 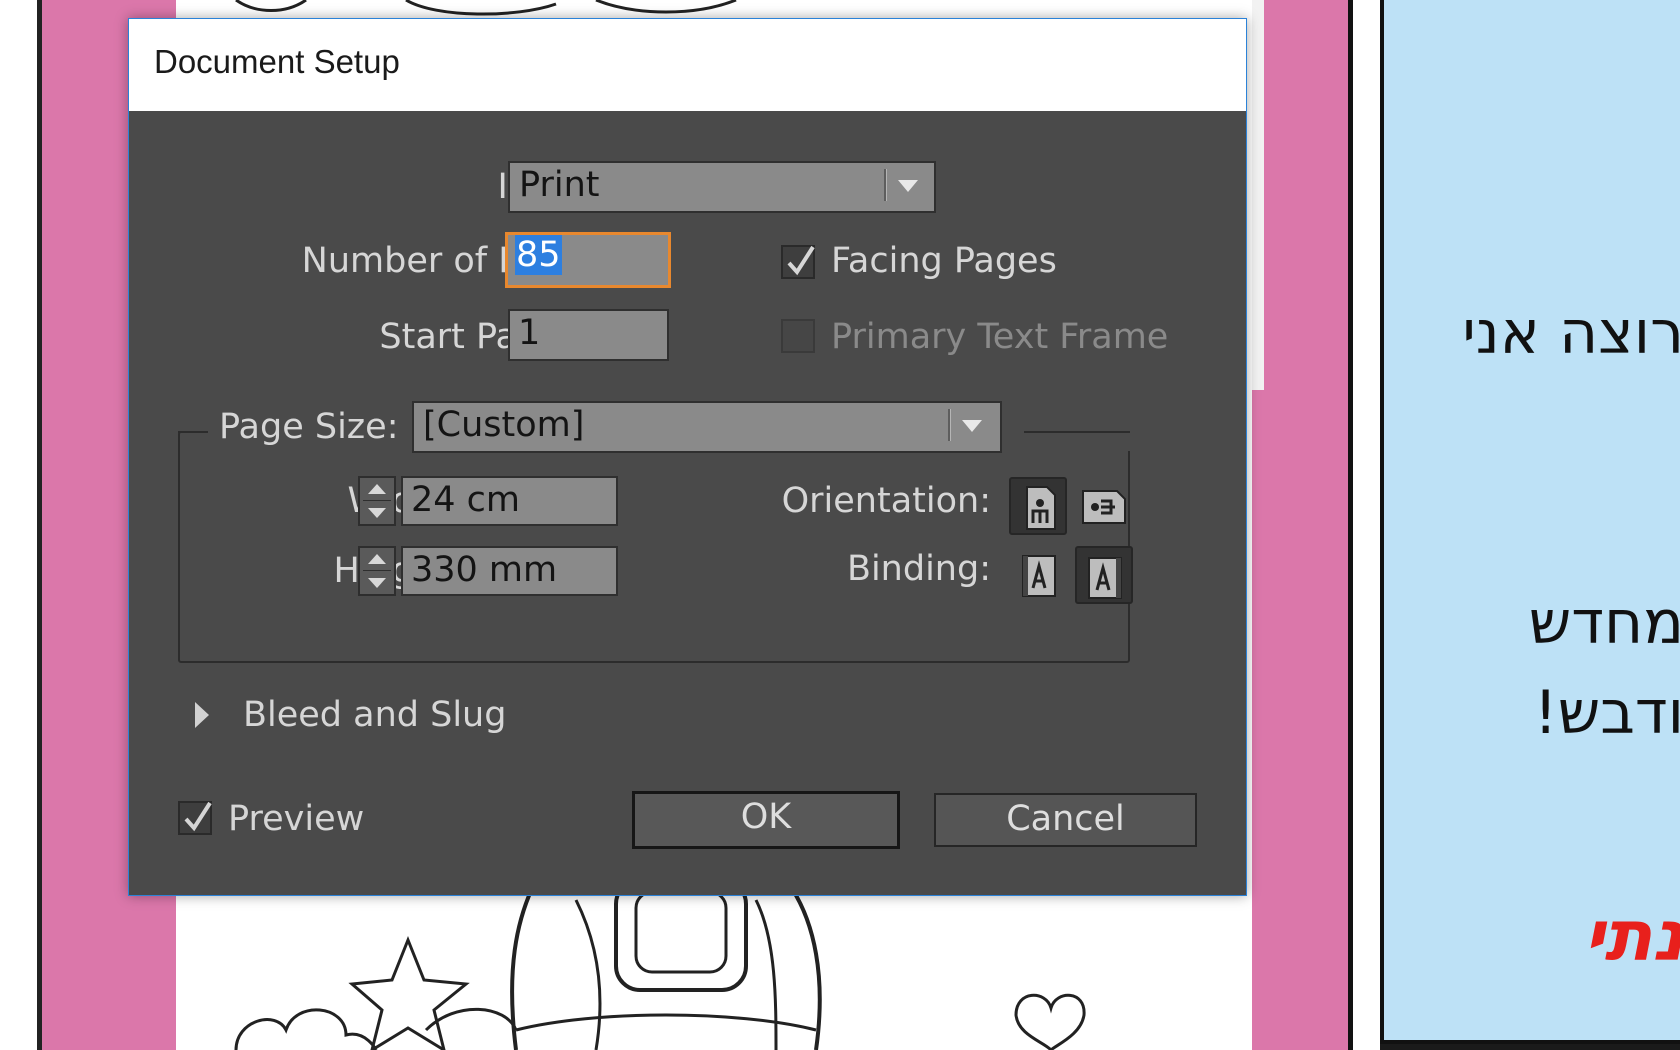 What do you see at coordinates (306, 1029) in the screenshot?
I see `cloud-drawing` at bounding box center [306, 1029].